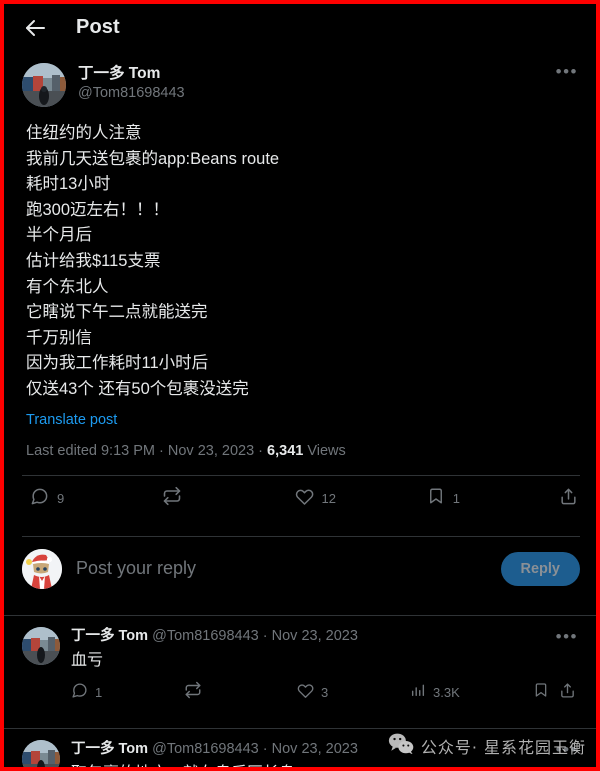  What do you see at coordinates (98, 27) in the screenshot?
I see `page-title: Post` at bounding box center [98, 27].